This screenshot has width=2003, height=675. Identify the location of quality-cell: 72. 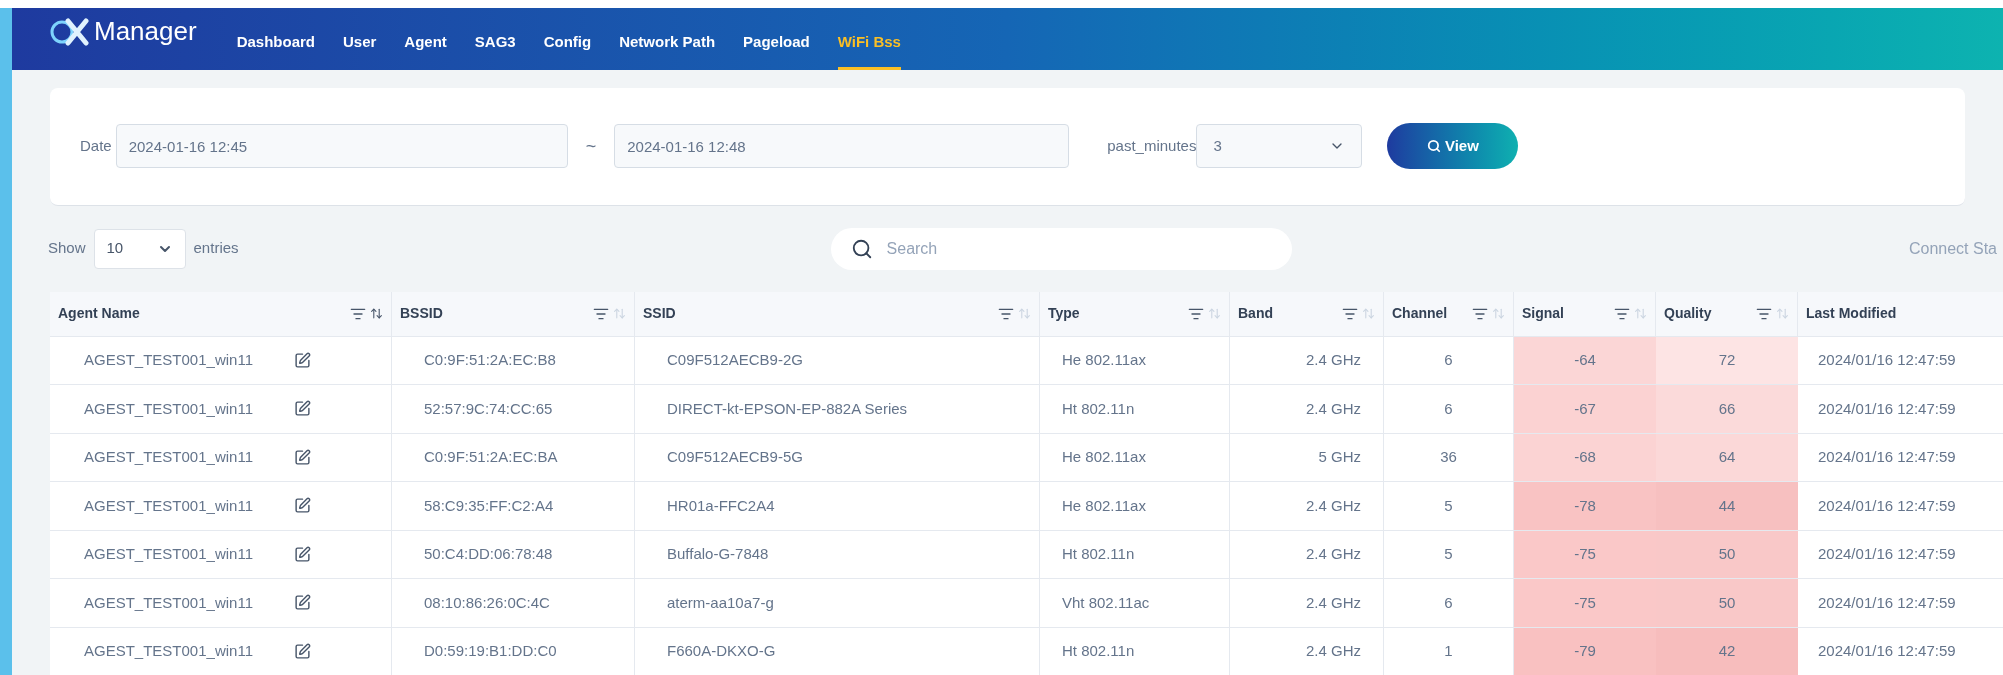
(1727, 360).